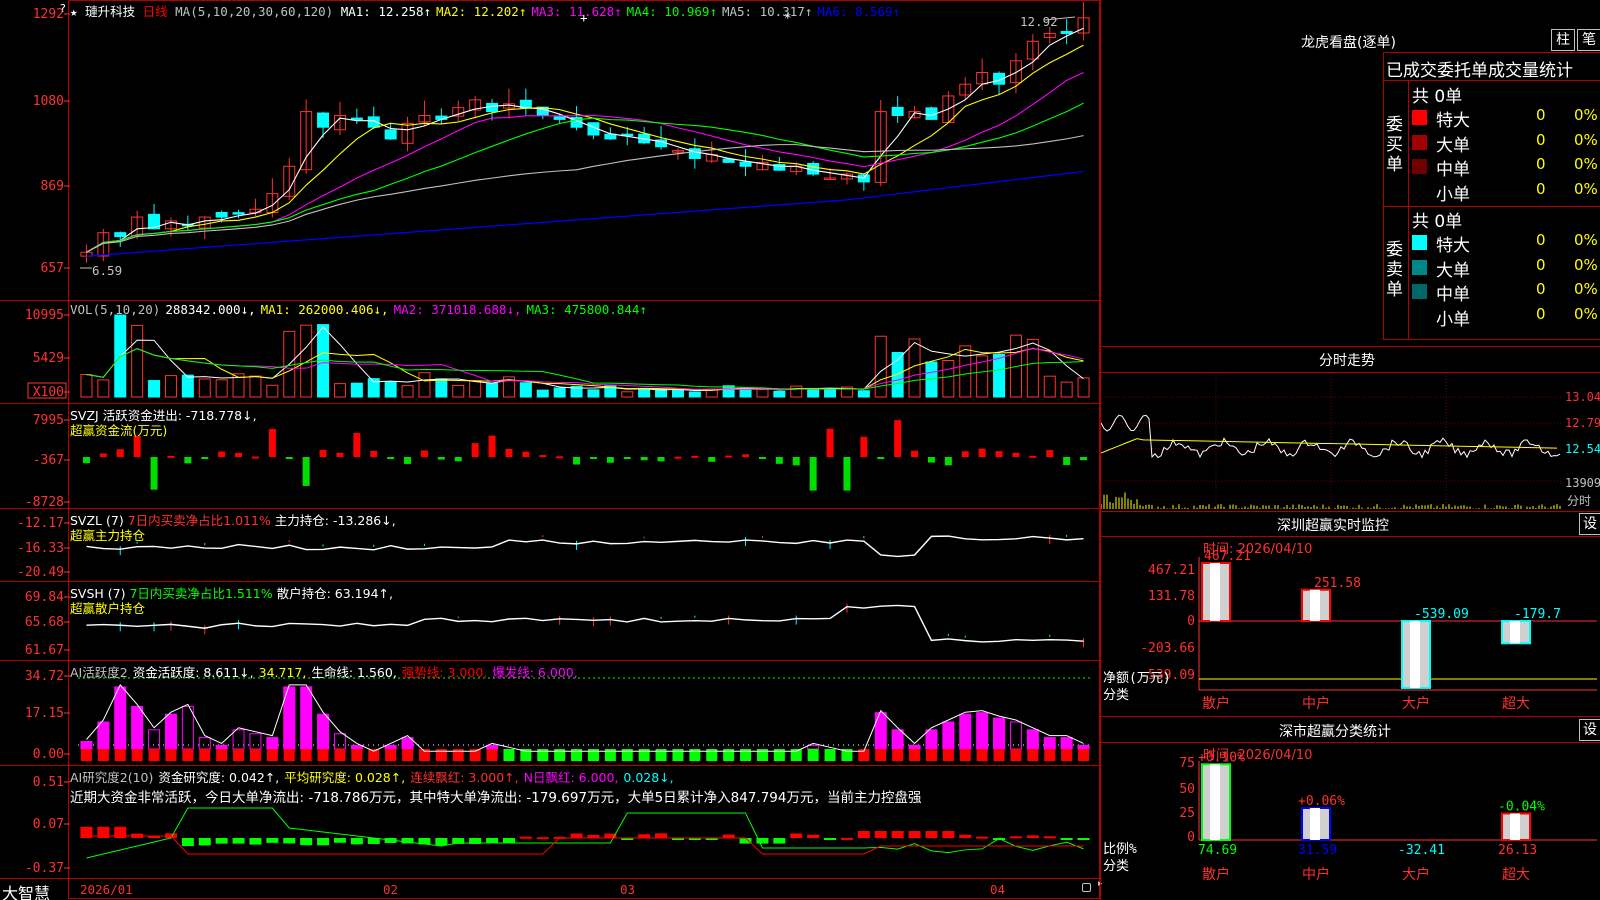 This screenshot has width=1600, height=900. Describe the element at coordinates (1217, 850) in the screenshot. I see `classify-bottom-label: 74.69` at that location.